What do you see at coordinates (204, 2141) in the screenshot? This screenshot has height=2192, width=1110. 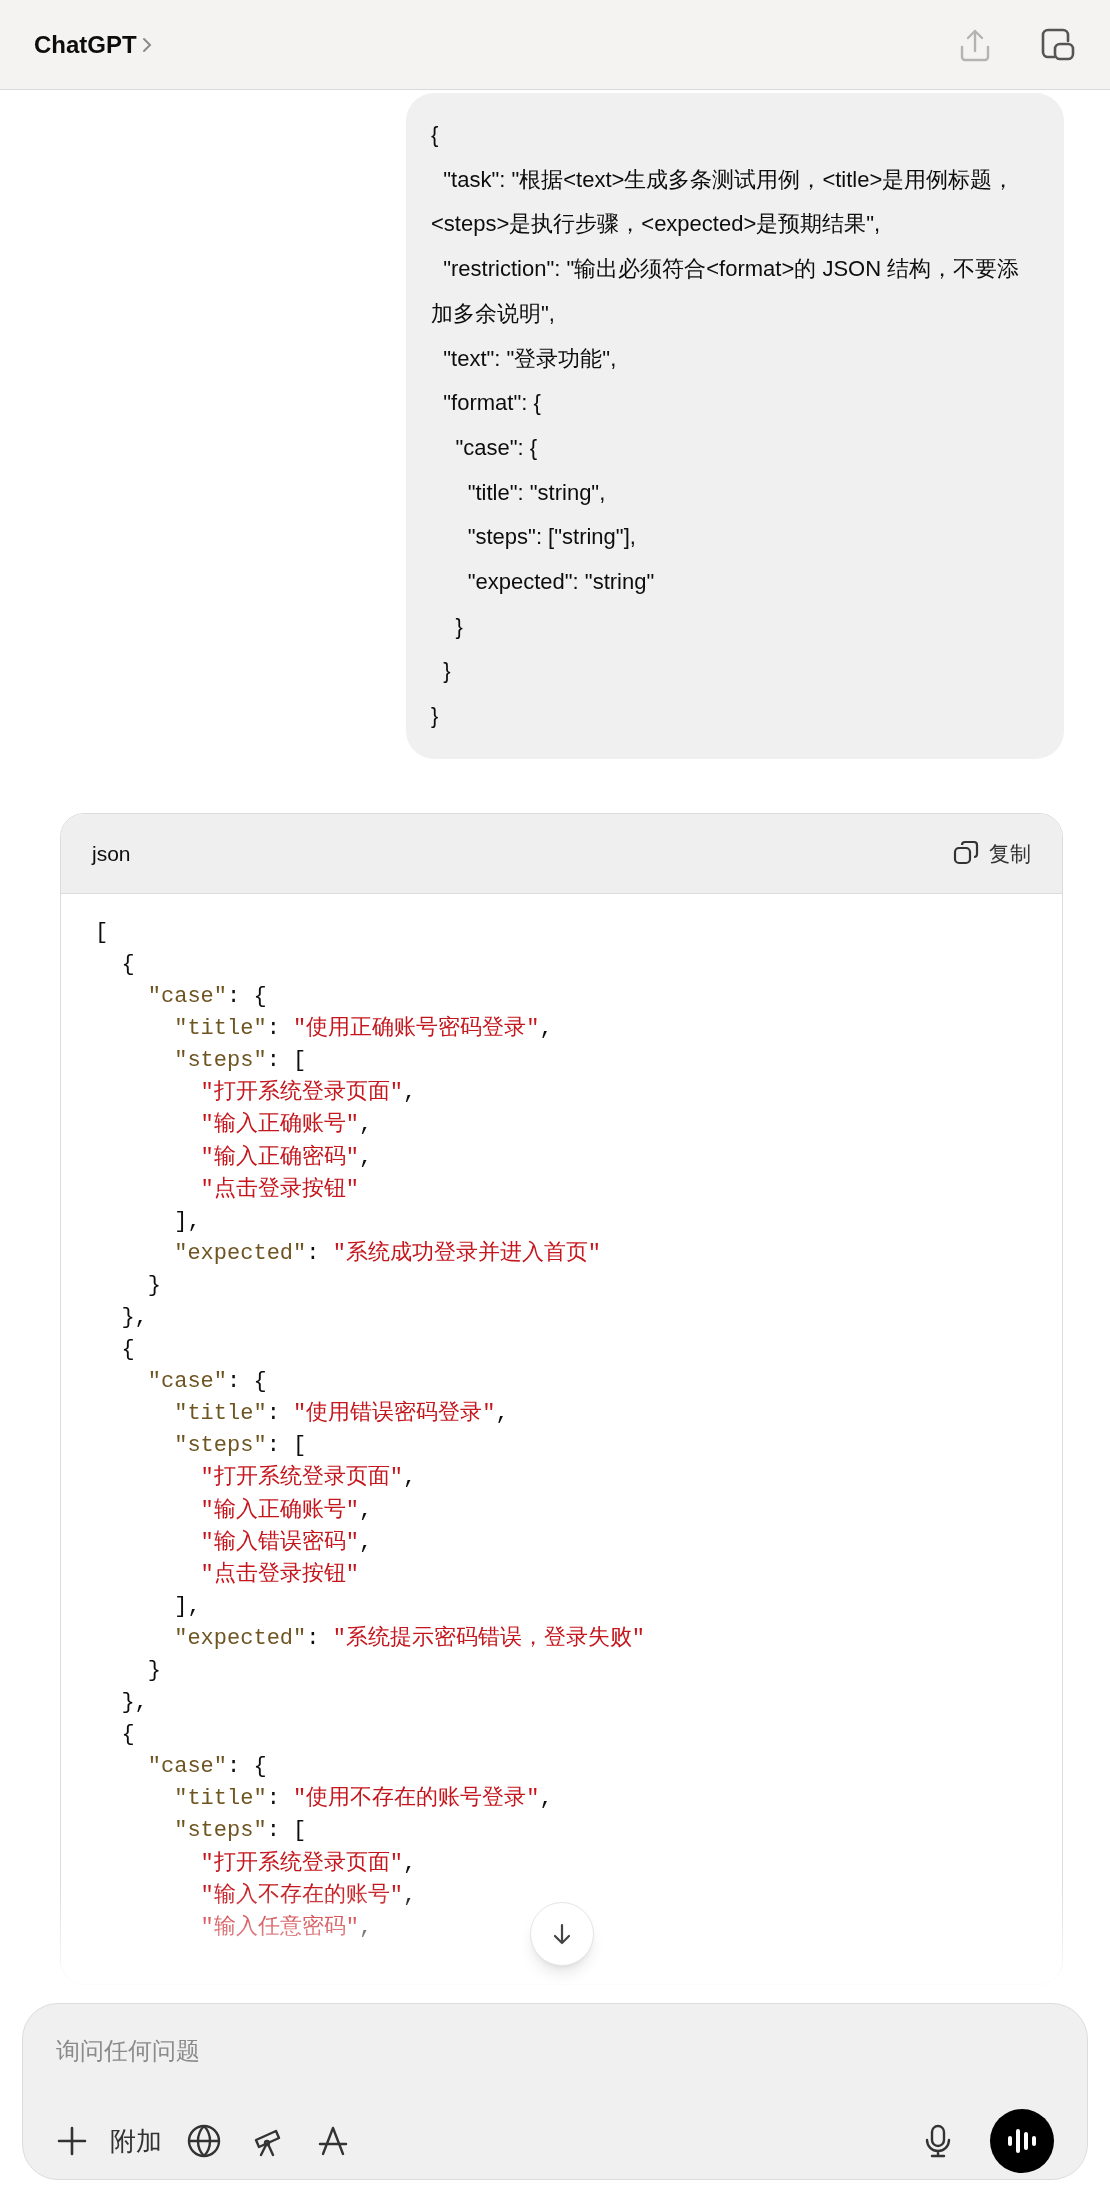 I see `globe-icon` at bounding box center [204, 2141].